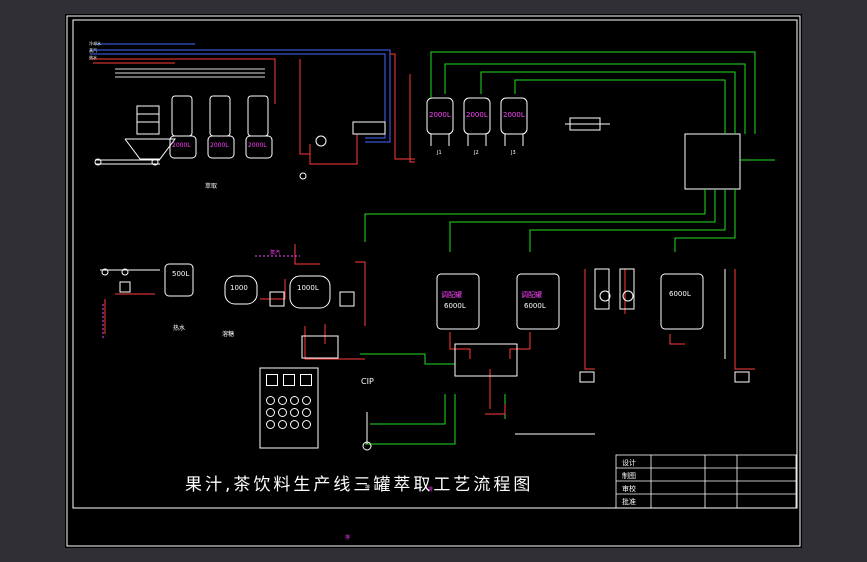 The width and height of the screenshot is (867, 562). Describe the element at coordinates (455, 306) in the screenshot. I see `blend-tank-1-volume: 6000L` at that location.